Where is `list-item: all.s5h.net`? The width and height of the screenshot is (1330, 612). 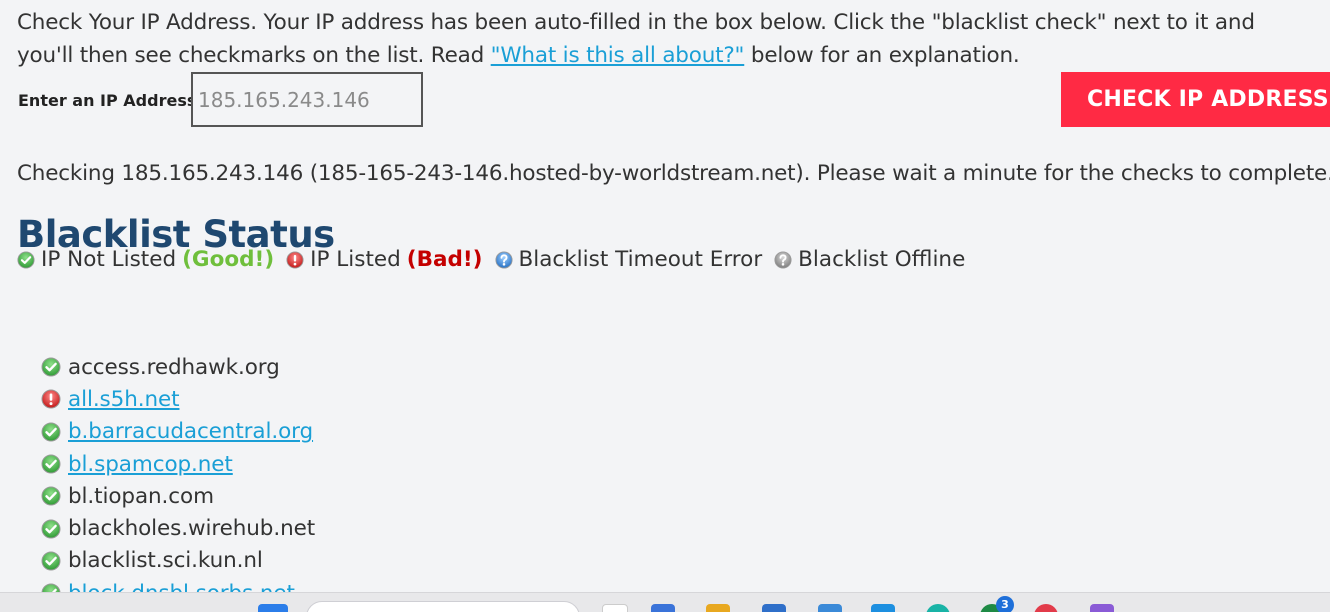
list-item: all.s5h.net is located at coordinates (178, 399).